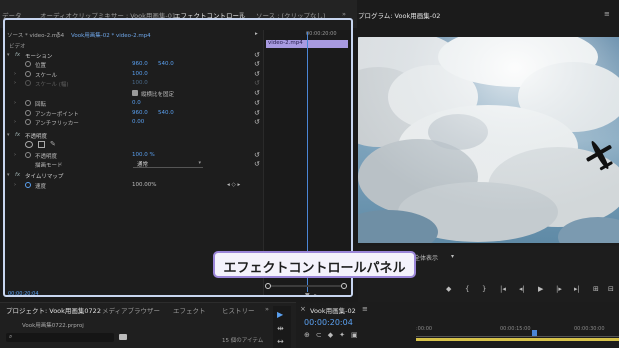  I want to click on time-remap-group-row: ▾ fx タイムリマップ, so click(134, 175).